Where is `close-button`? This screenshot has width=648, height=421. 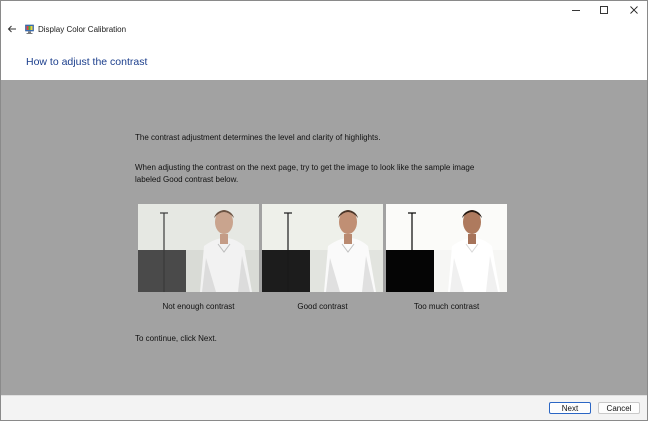 close-button is located at coordinates (633, 10).